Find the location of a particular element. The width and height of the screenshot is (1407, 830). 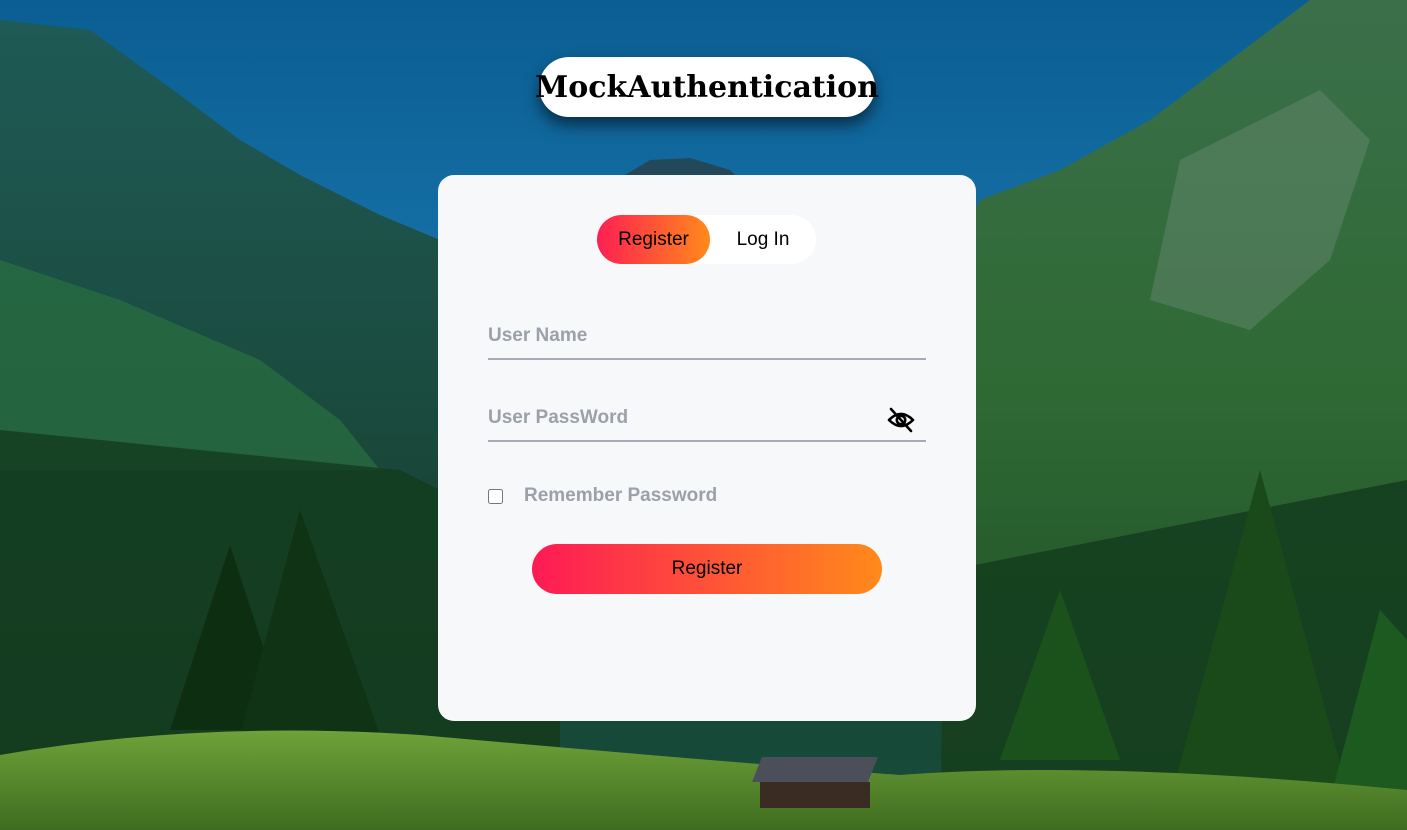

username-field is located at coordinates (707, 337).